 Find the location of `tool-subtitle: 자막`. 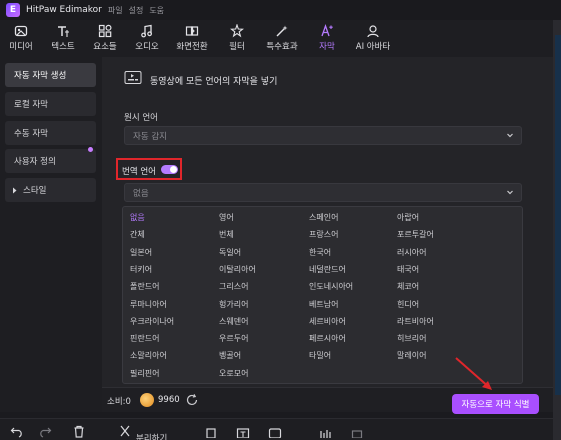

tool-subtitle: 자막 is located at coordinates (327, 38).